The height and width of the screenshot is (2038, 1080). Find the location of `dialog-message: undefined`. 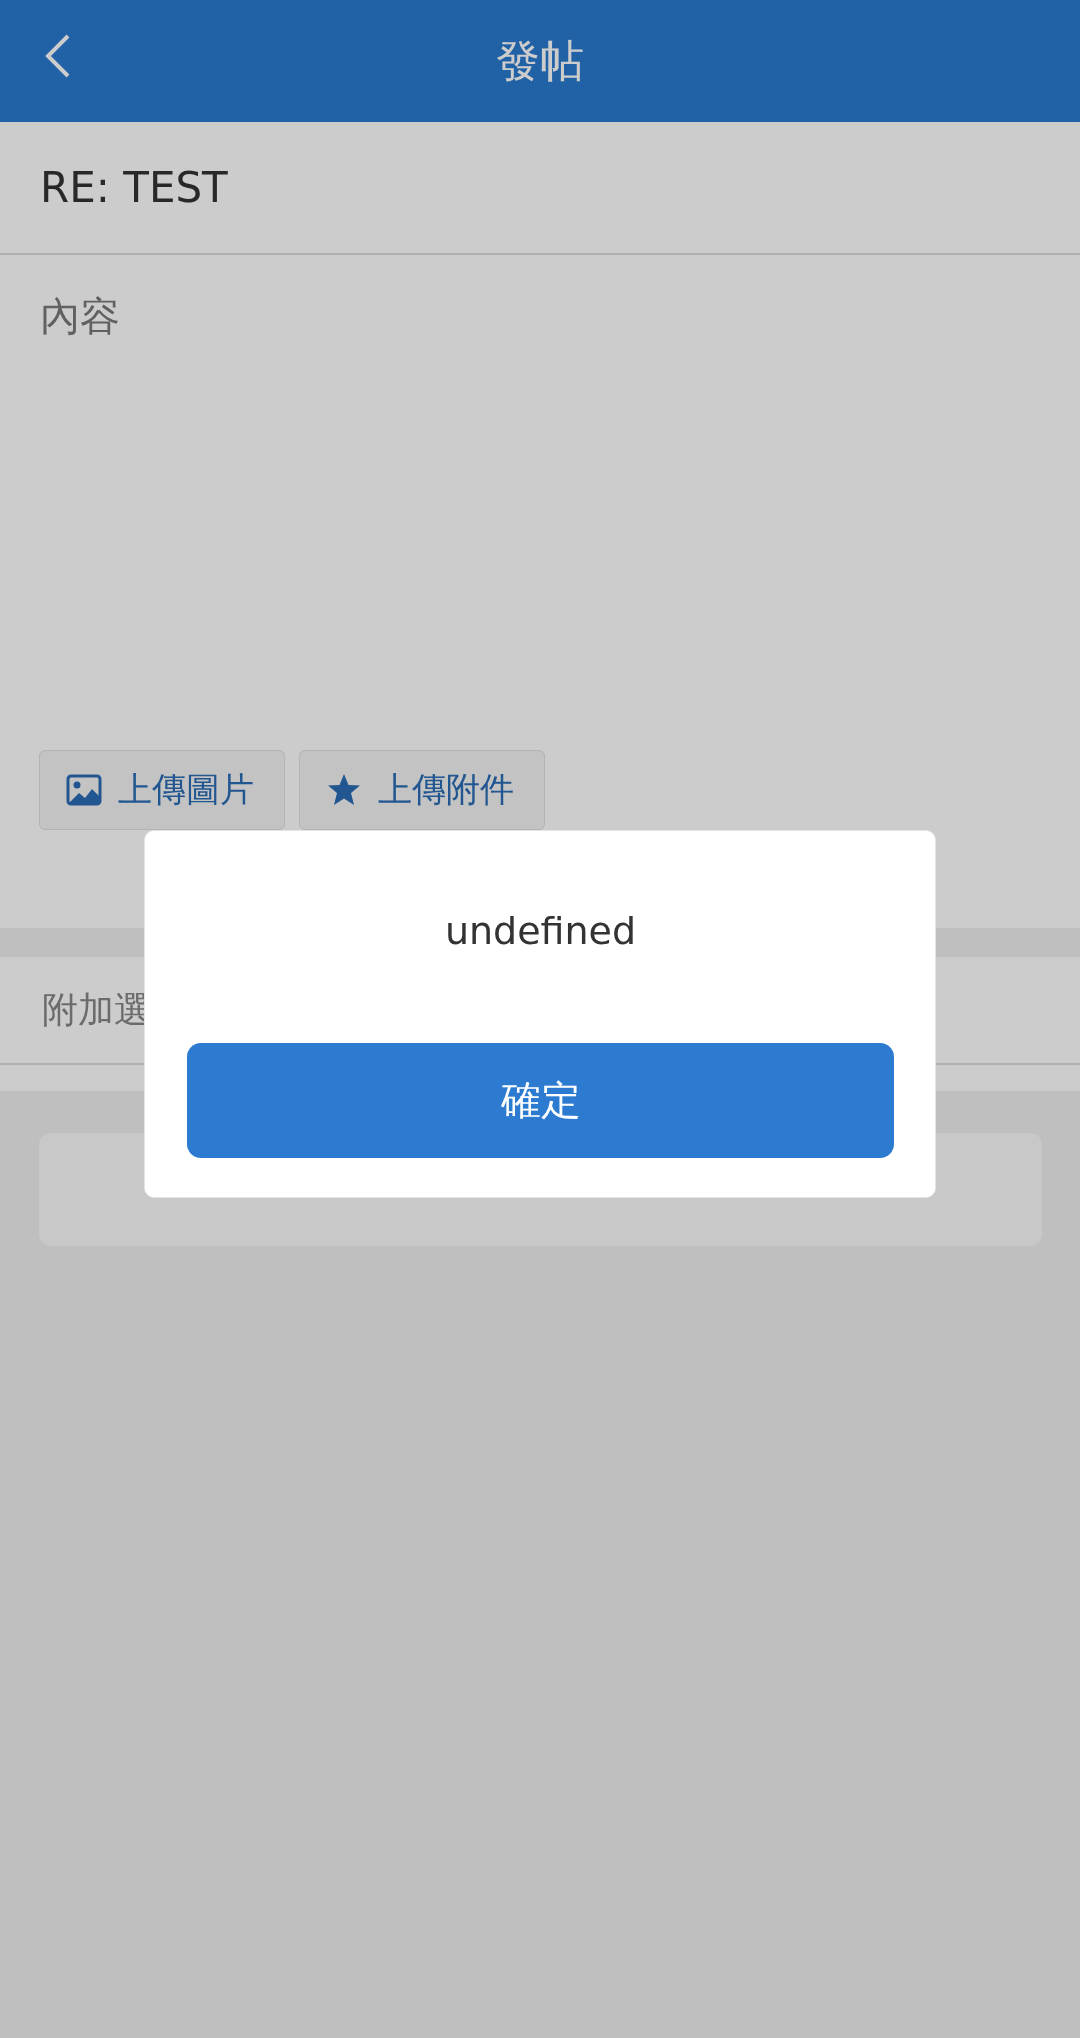

dialog-message: undefined is located at coordinates (540, 932).